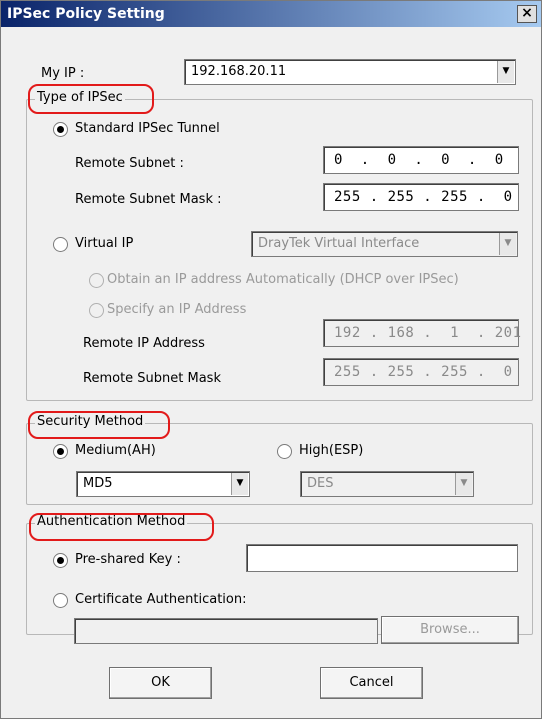  I want to click on remote-subnet-label: Remote Subnet :, so click(129, 163).